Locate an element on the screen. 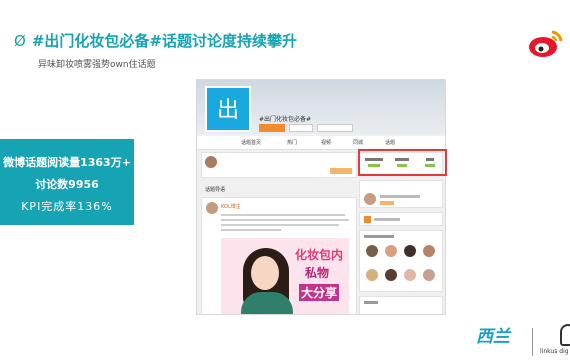  tab-hot: 热门 is located at coordinates (292, 142).